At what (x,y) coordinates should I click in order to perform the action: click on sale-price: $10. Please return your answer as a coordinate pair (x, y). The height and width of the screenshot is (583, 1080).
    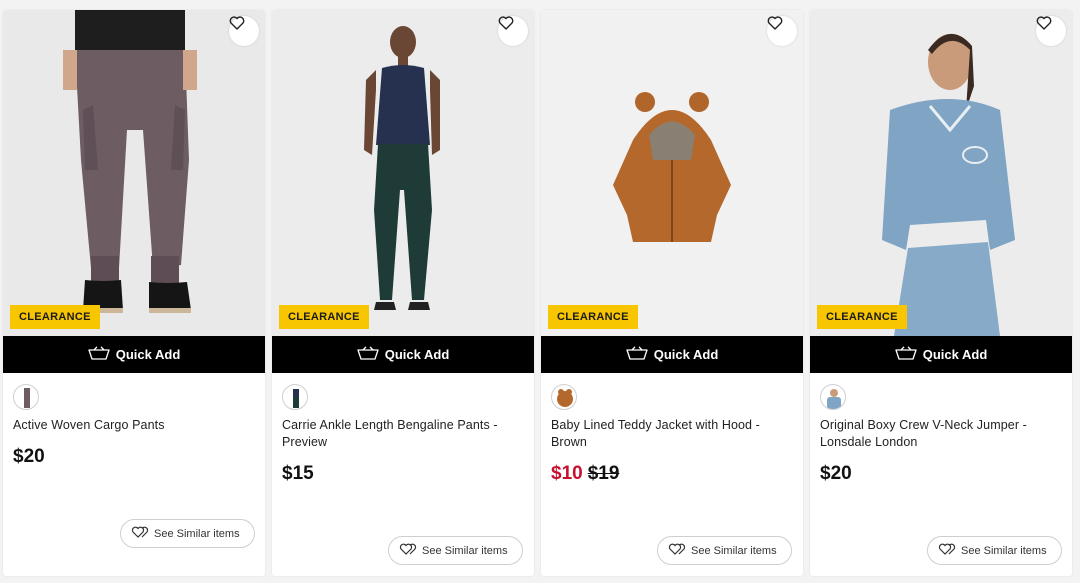
    Looking at the image, I should click on (567, 473).